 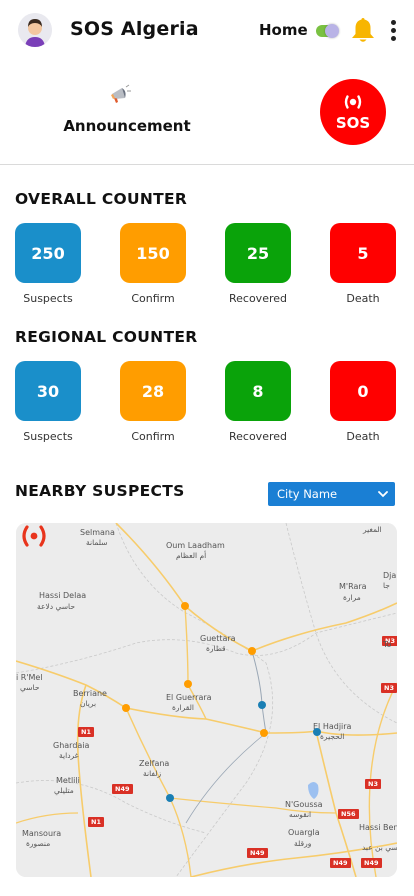 I want to click on map-place-label: Mansoura, so click(x=42, y=833).